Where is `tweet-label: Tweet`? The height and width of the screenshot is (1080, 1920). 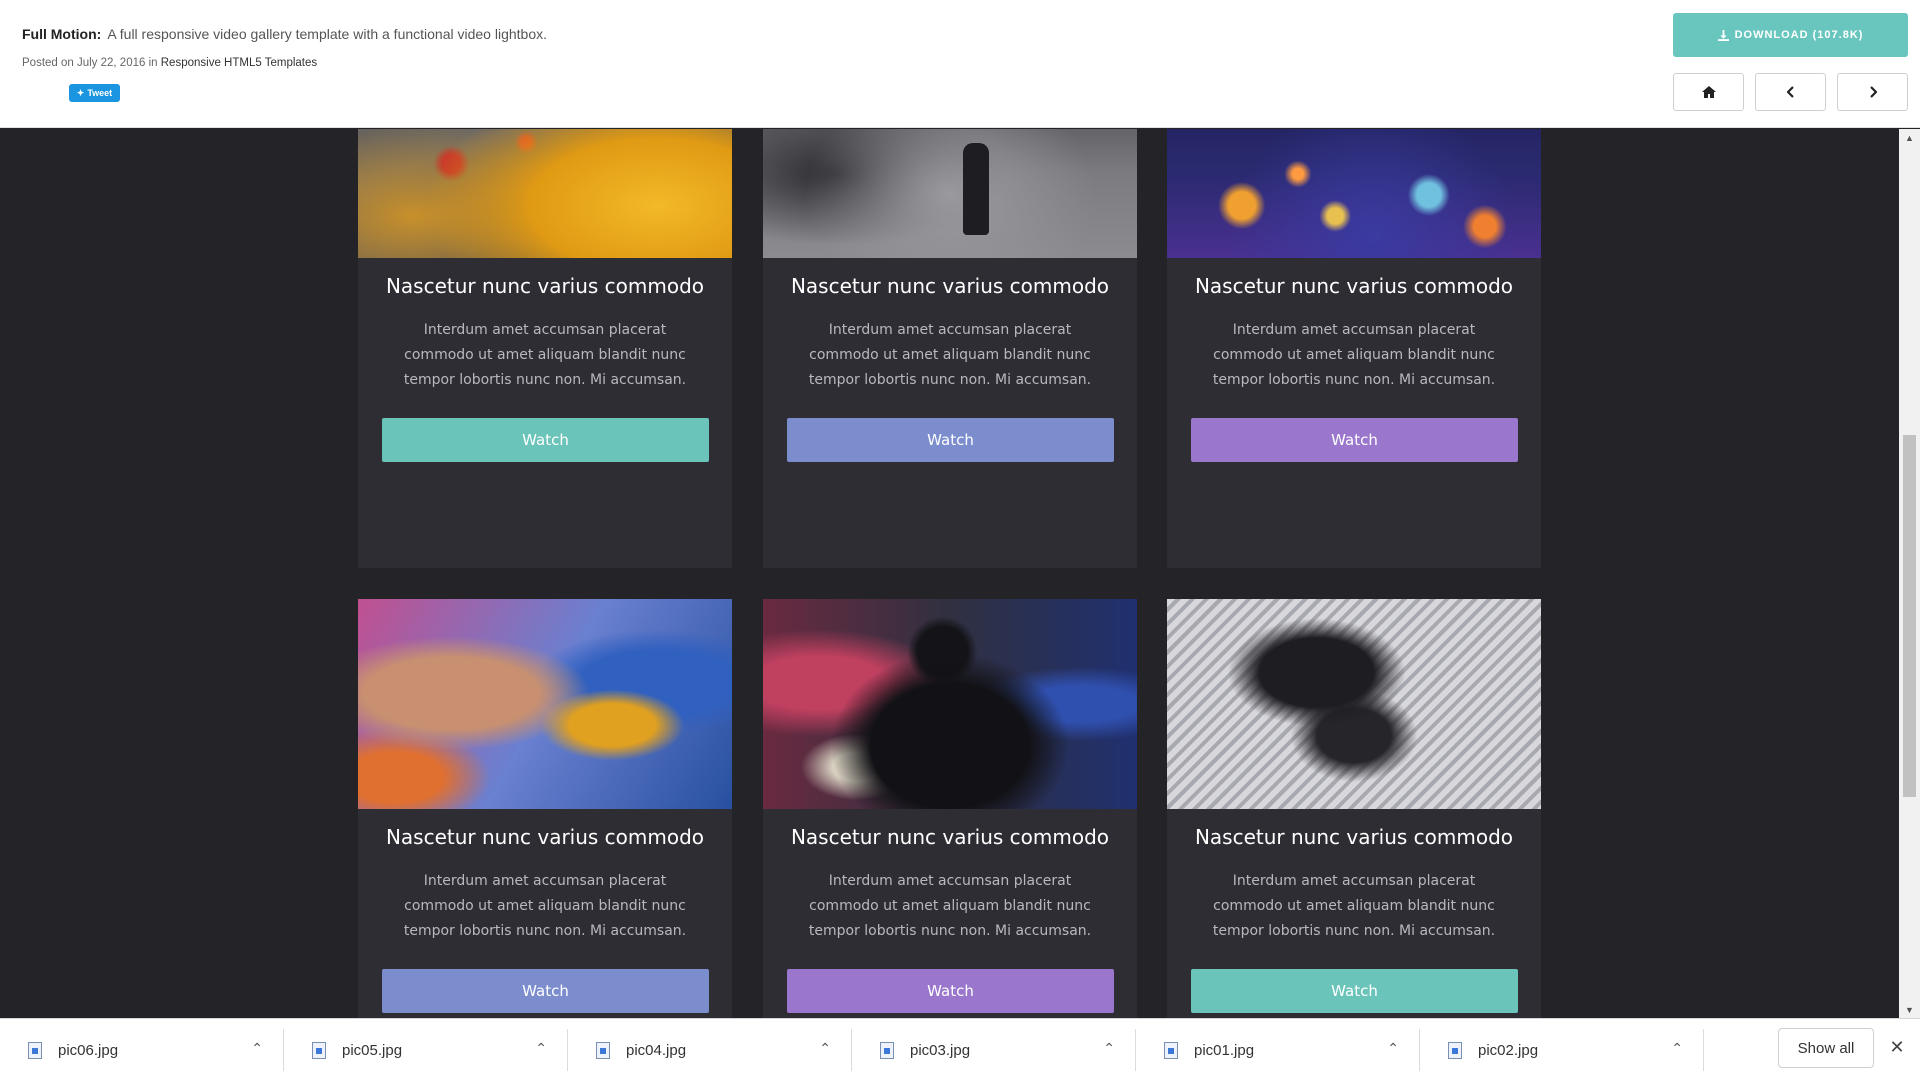 tweet-label: Tweet is located at coordinates (100, 93).